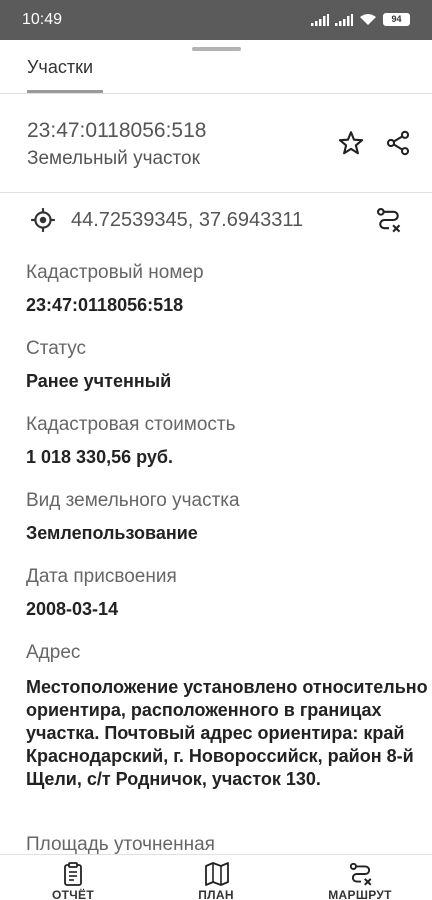  I want to click on wifi-icon, so click(368, 19).